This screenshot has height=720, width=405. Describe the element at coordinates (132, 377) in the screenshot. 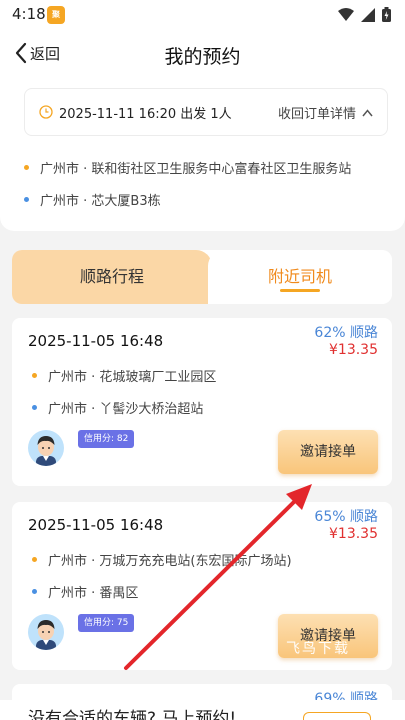

I see `driver-origin-text: 广州市 · 花城玻璃厂工业园区` at that location.